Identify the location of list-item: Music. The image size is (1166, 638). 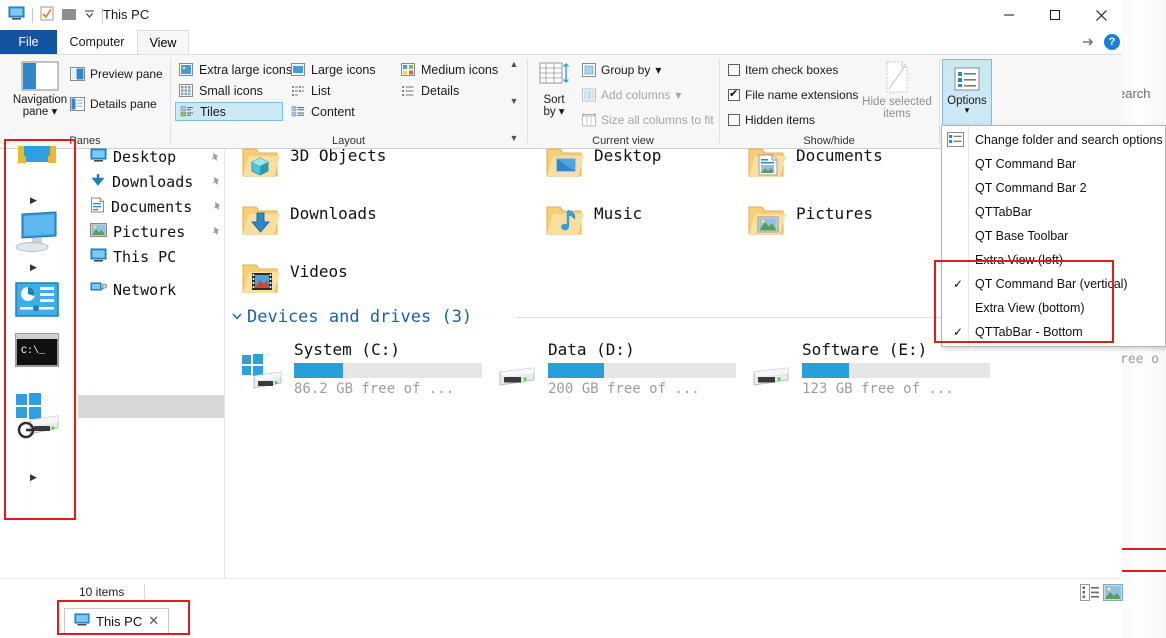
(593, 220).